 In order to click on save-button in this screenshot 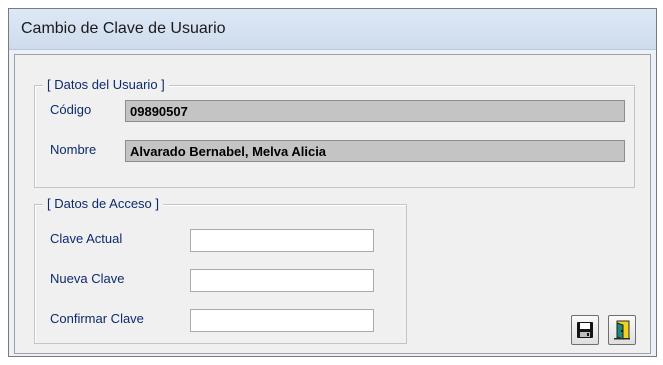, I will do `click(585, 330)`.